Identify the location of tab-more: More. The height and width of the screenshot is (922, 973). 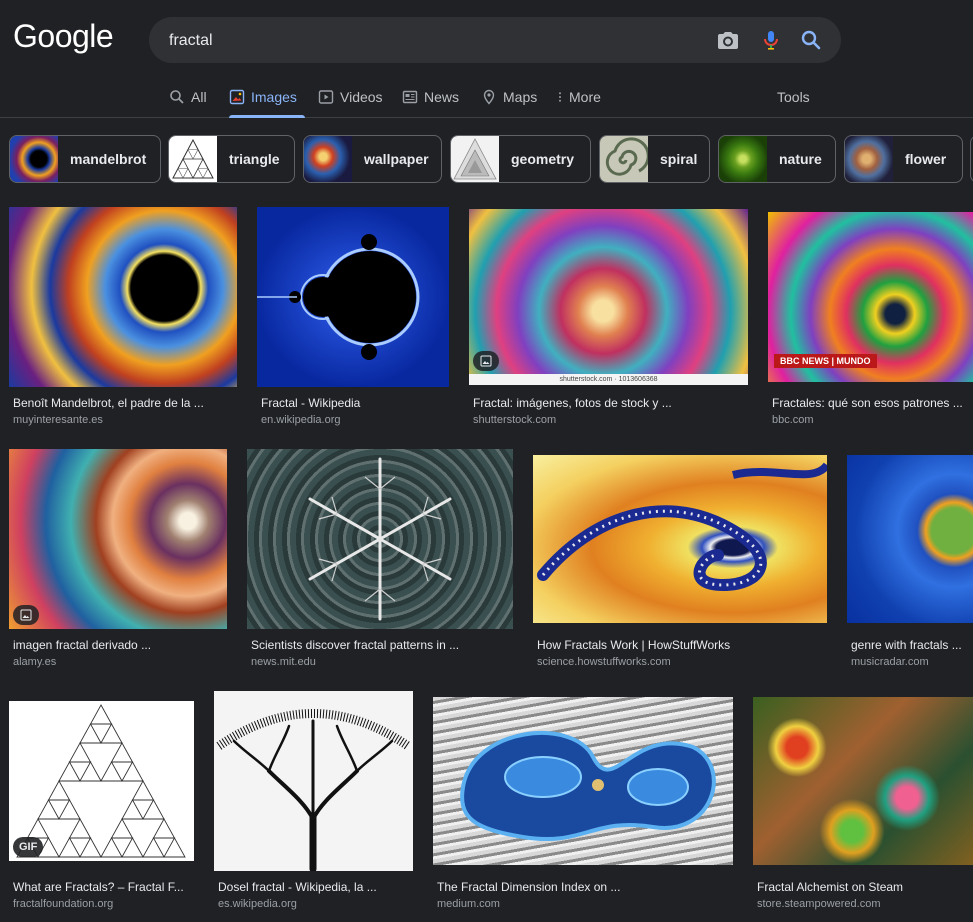
(579, 97).